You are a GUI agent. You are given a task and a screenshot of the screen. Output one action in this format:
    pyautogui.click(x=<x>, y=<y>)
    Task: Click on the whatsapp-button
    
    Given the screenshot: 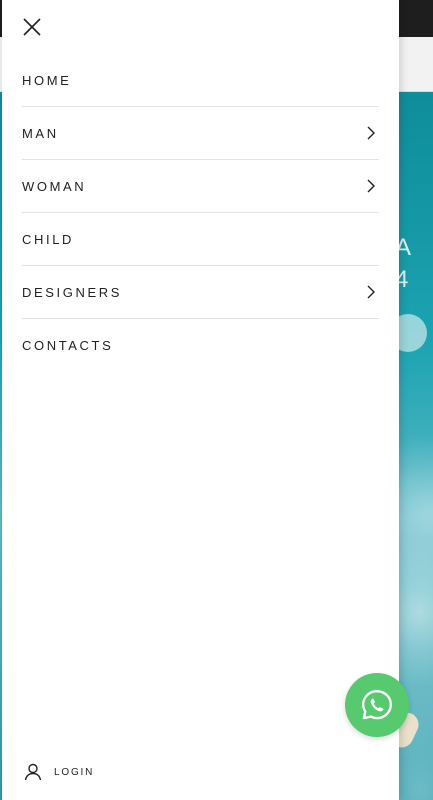 What is the action you would take?
    pyautogui.click(x=377, y=705)
    